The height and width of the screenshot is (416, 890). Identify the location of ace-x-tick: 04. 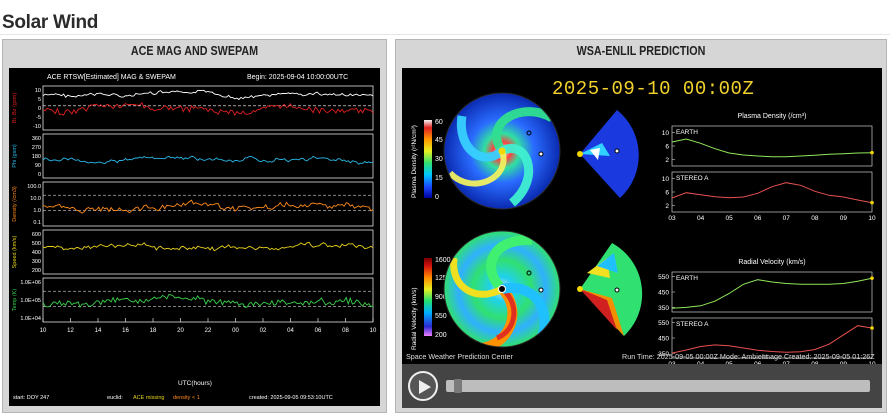
(290, 331).